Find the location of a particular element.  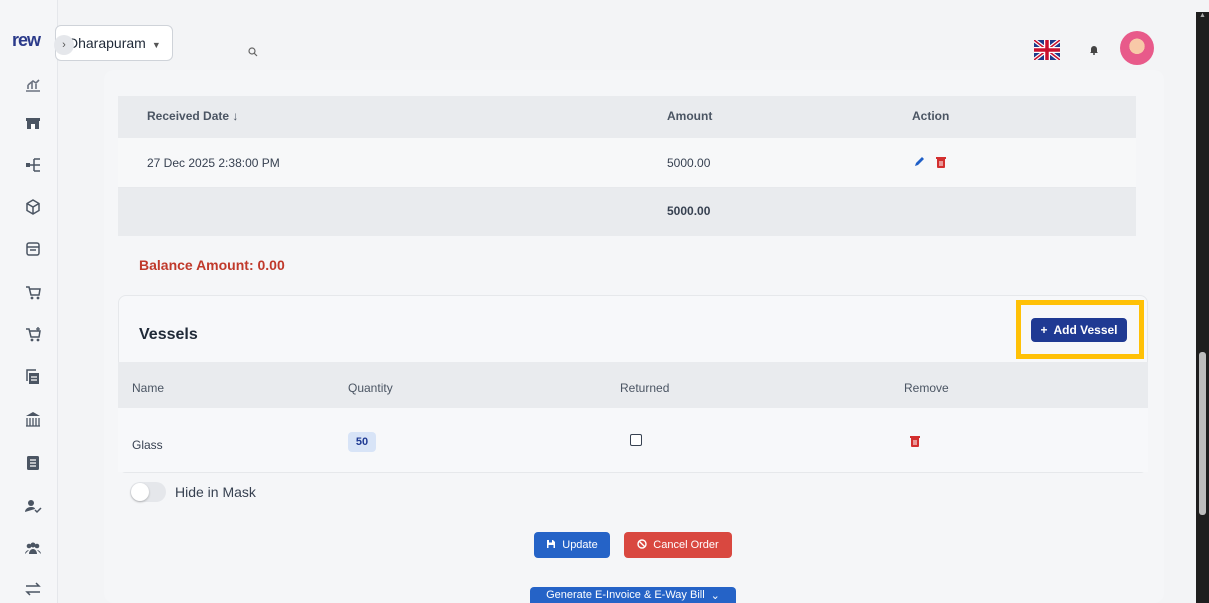

vessel-name: Glass is located at coordinates (147, 445).